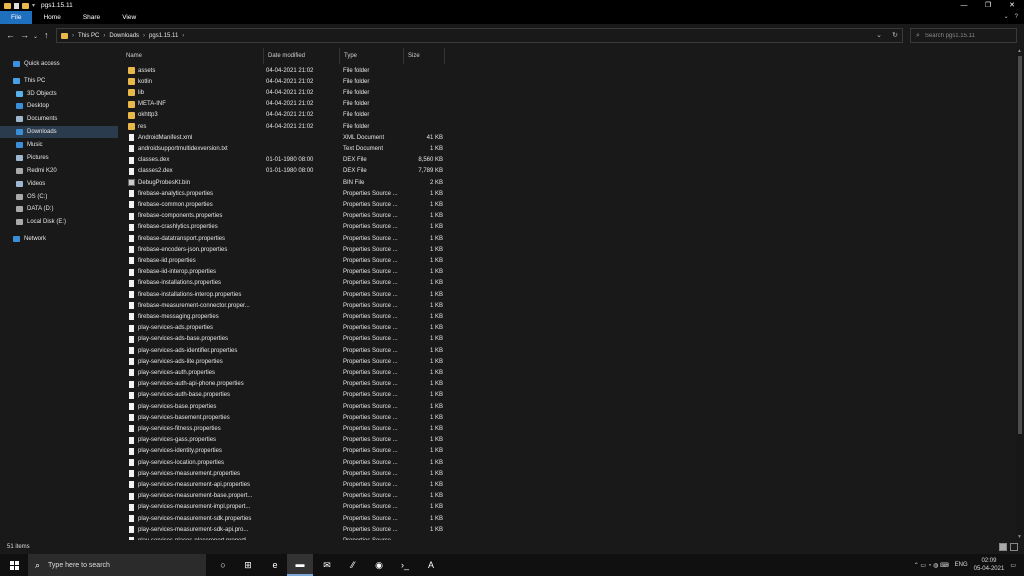  Describe the element at coordinates (567, 81) in the screenshot. I see `file-row: kotlin 04-04-2021 21:02 File folder` at that location.